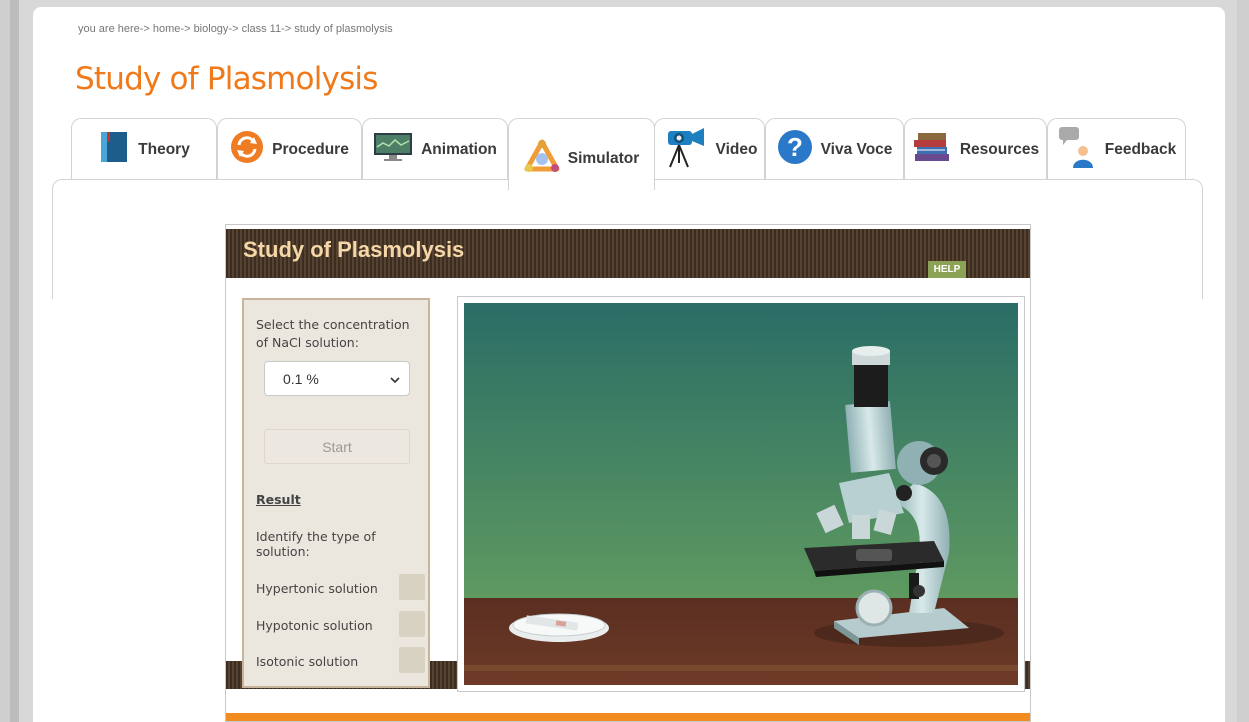 This screenshot has height=722, width=1249. What do you see at coordinates (412, 587) in the screenshot?
I see `option-hypertonic-box` at bounding box center [412, 587].